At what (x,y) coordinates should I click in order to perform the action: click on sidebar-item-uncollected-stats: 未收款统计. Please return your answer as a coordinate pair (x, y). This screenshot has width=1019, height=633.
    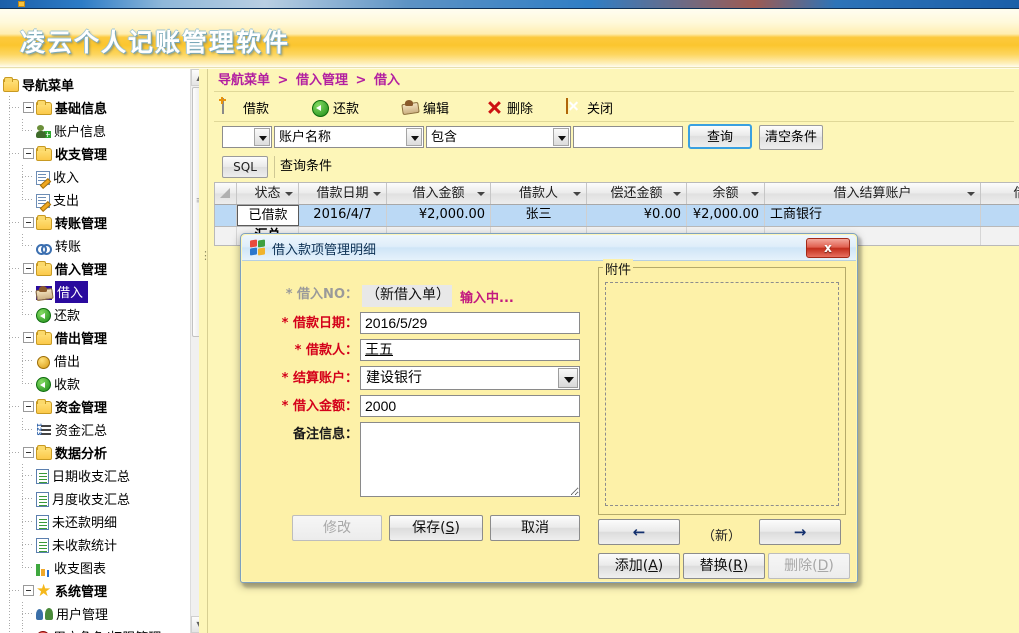
    Looking at the image, I should click on (105, 544).